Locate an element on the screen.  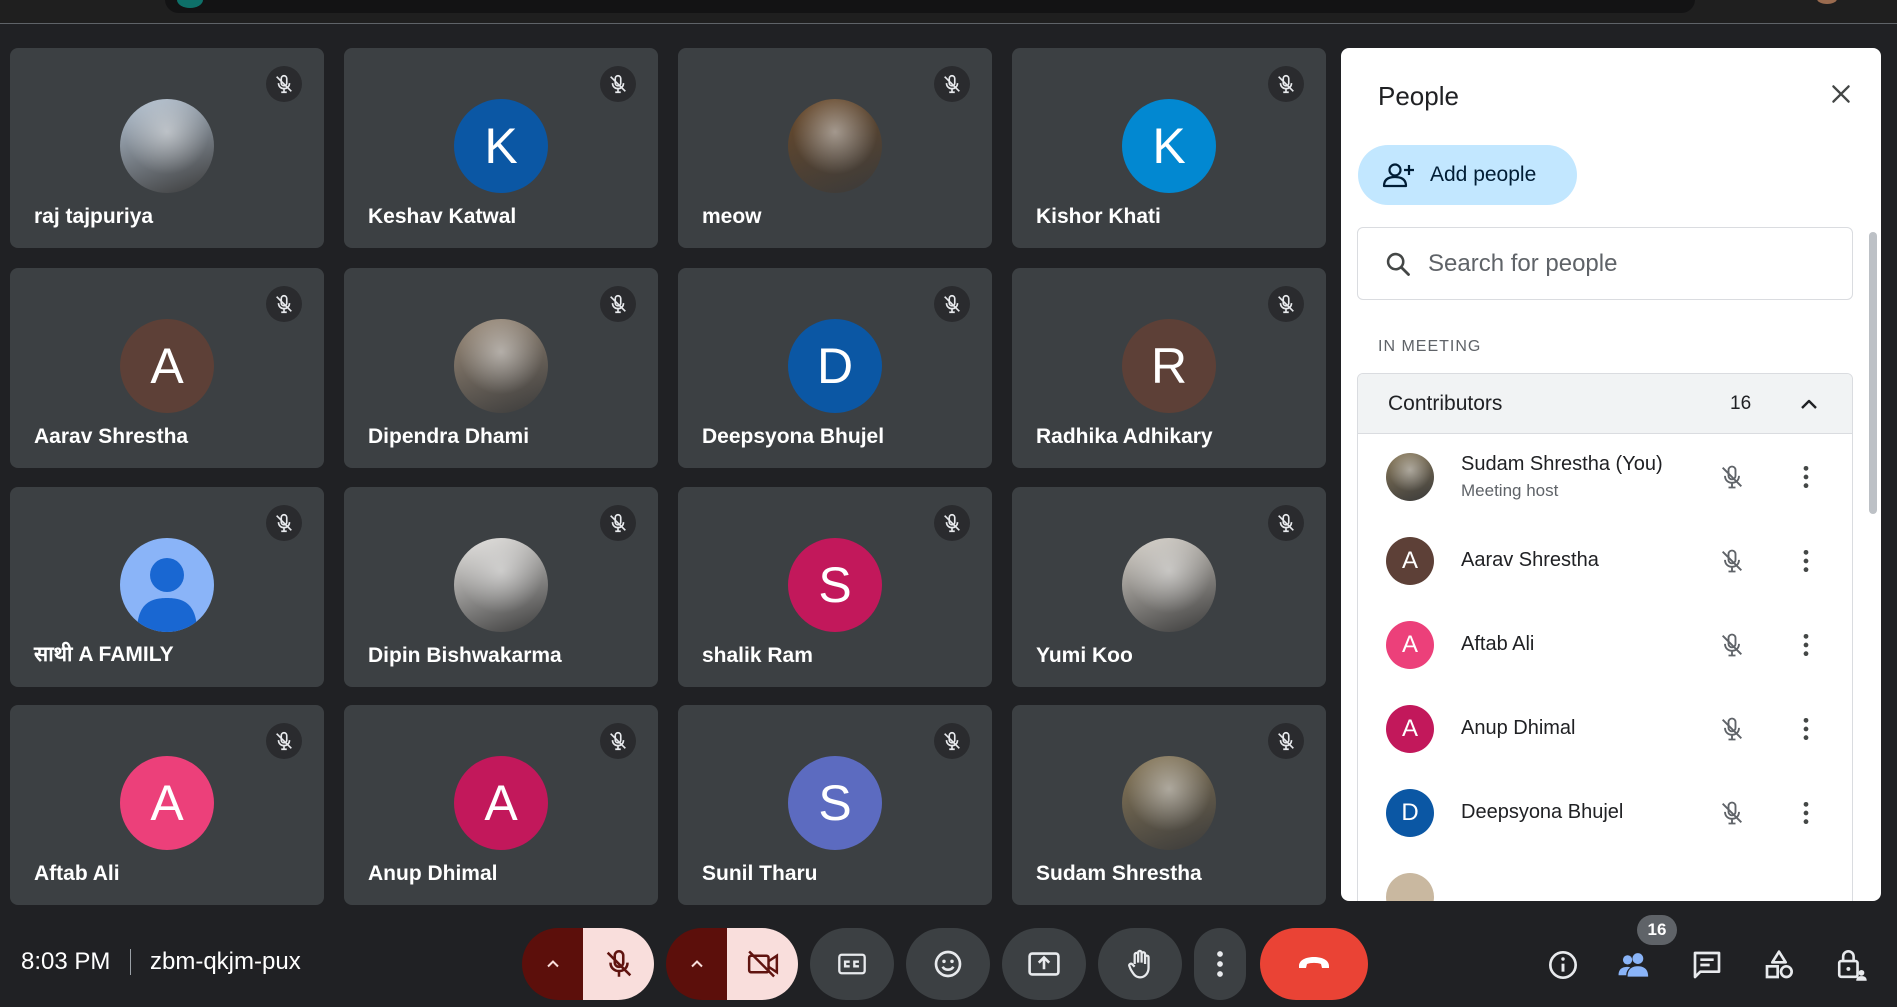
browser-top-strip is located at coordinates (948, 12).